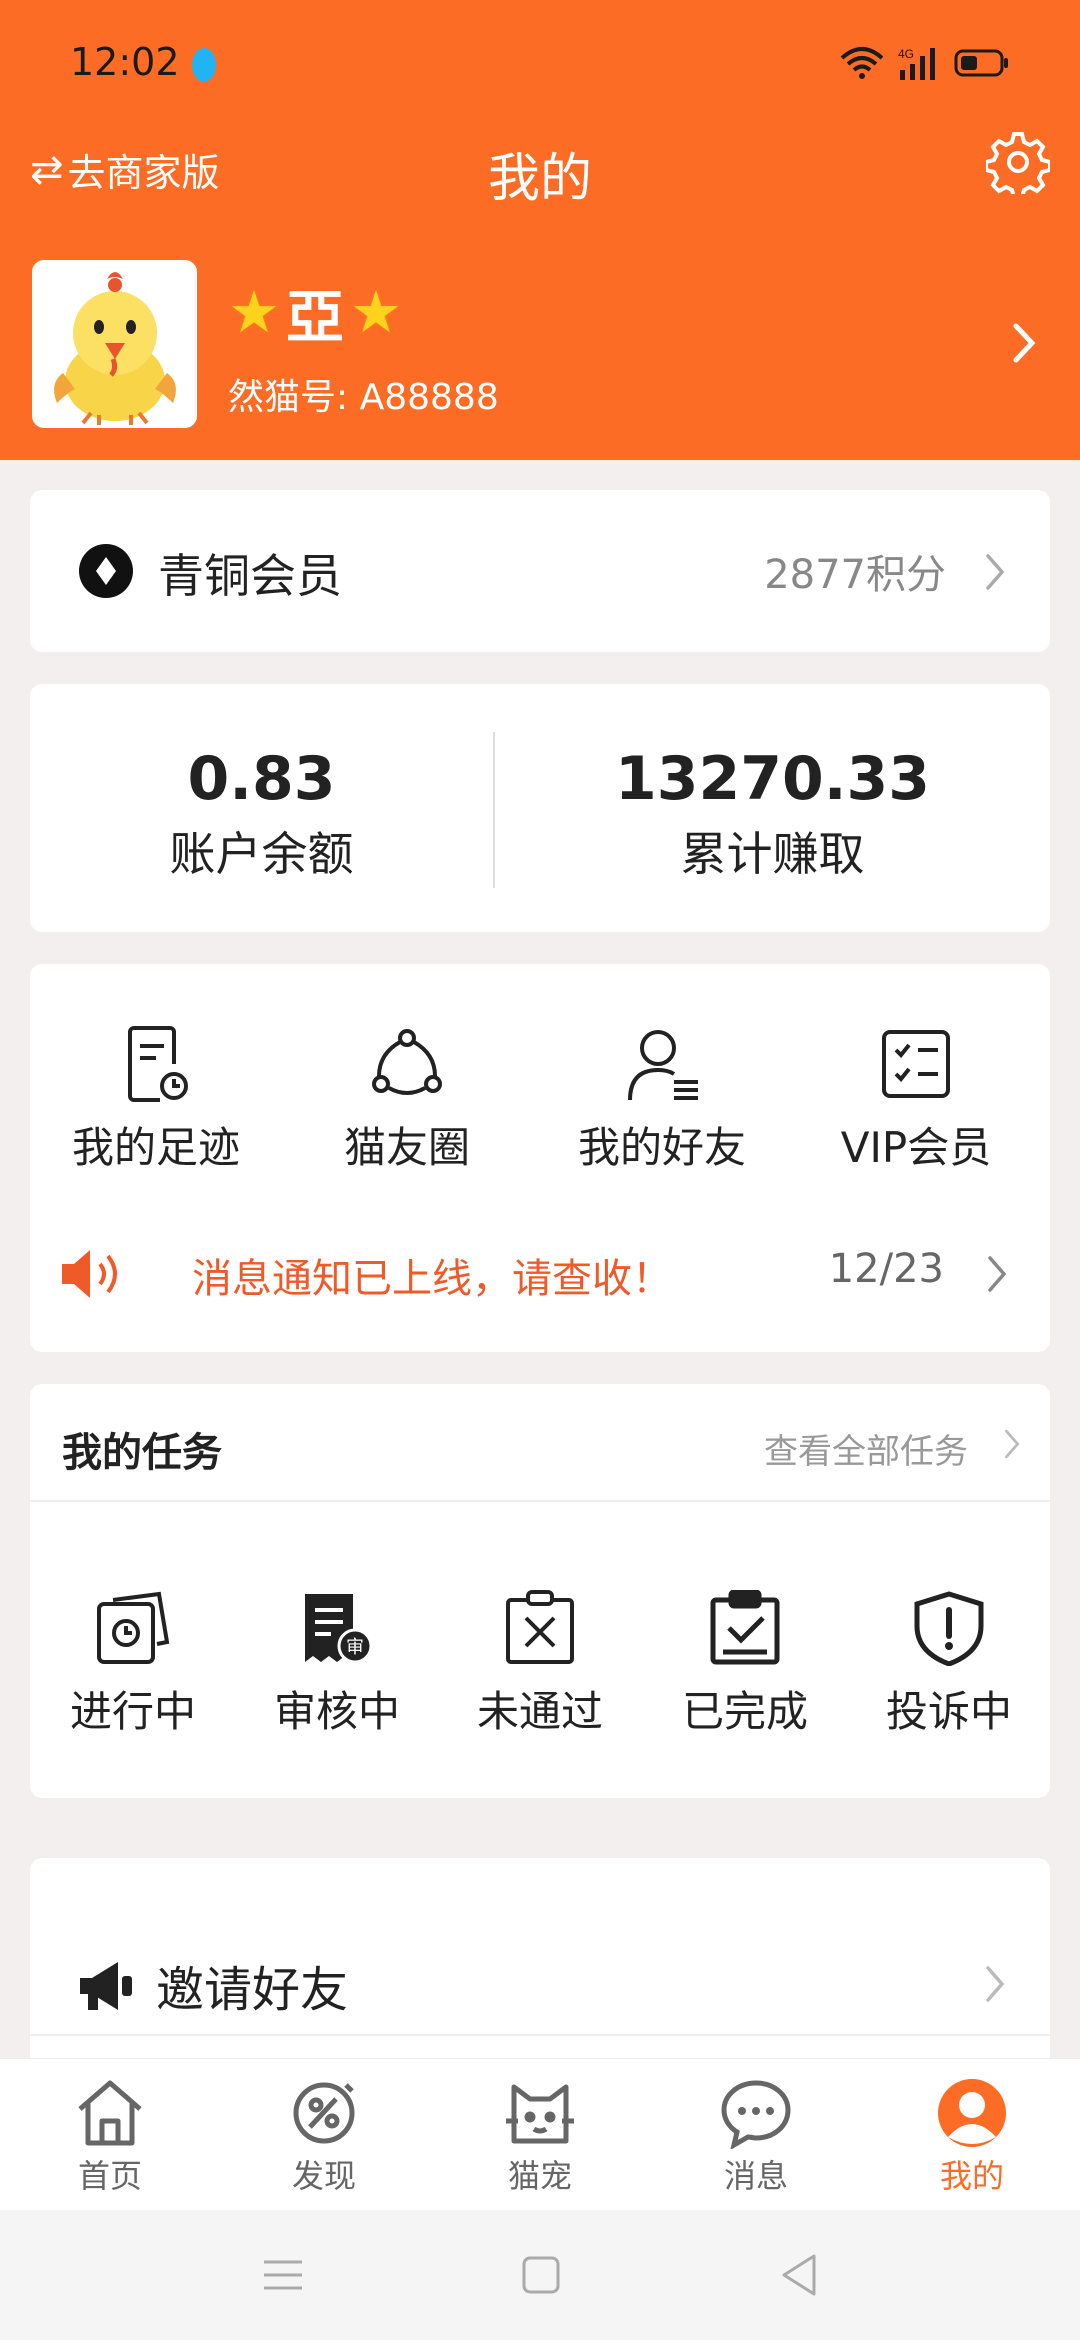 This screenshot has height=2340, width=1080. I want to click on shortcut-label: 我的足迹, so click(155, 1147).